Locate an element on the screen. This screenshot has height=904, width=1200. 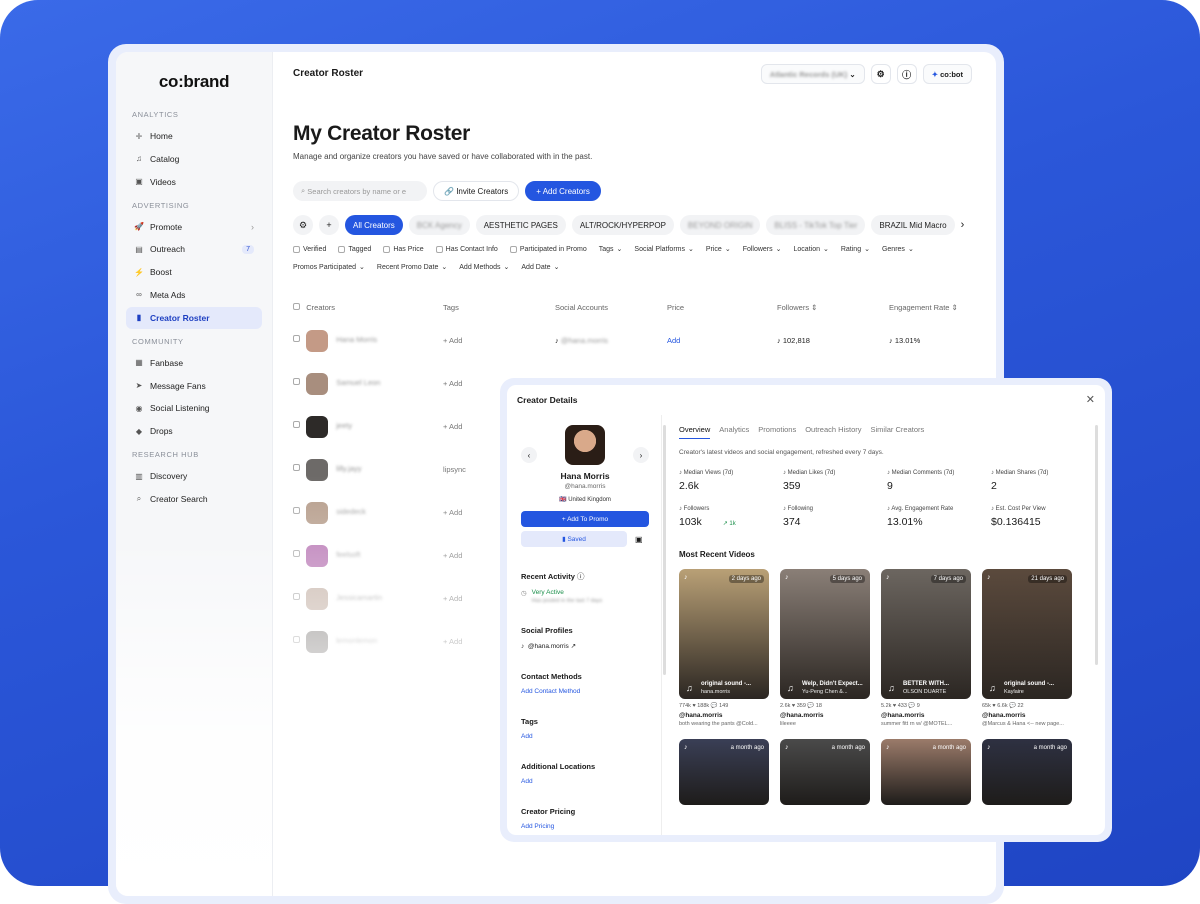
roster-chip: BCK Agency is located at coordinates (439, 225).